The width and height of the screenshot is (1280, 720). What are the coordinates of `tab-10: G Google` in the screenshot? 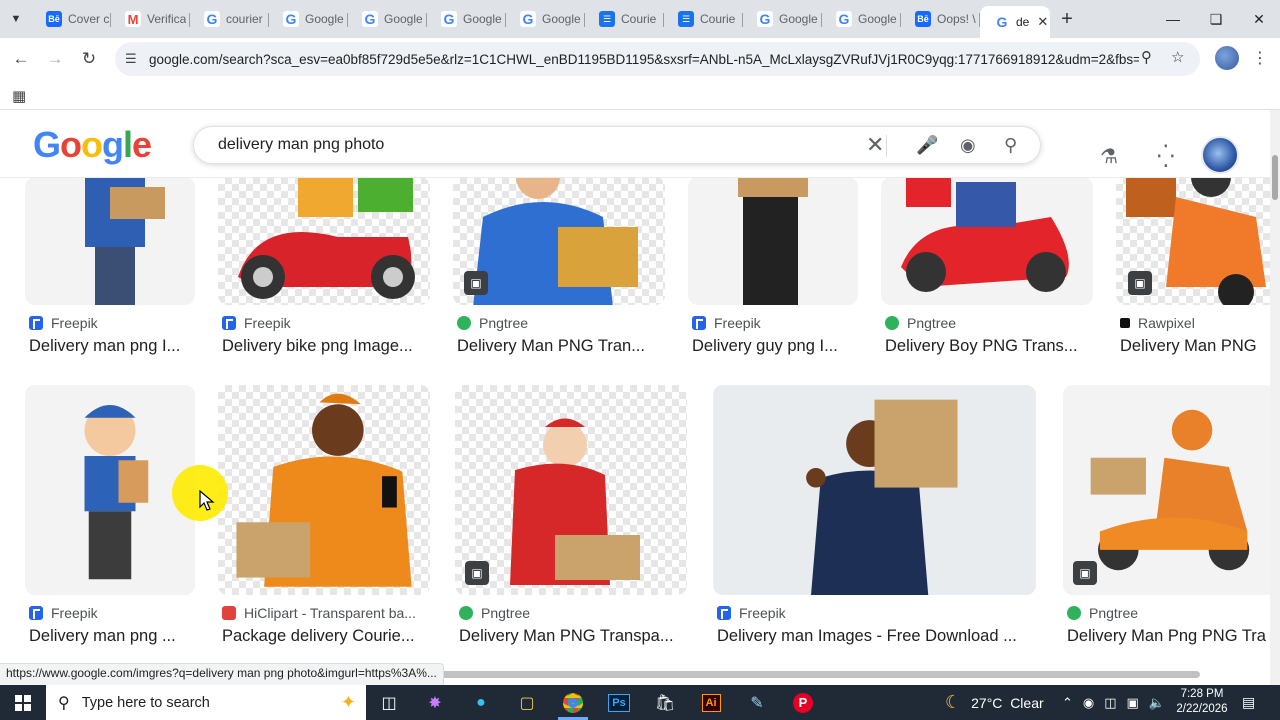 It's located at (861, 19).